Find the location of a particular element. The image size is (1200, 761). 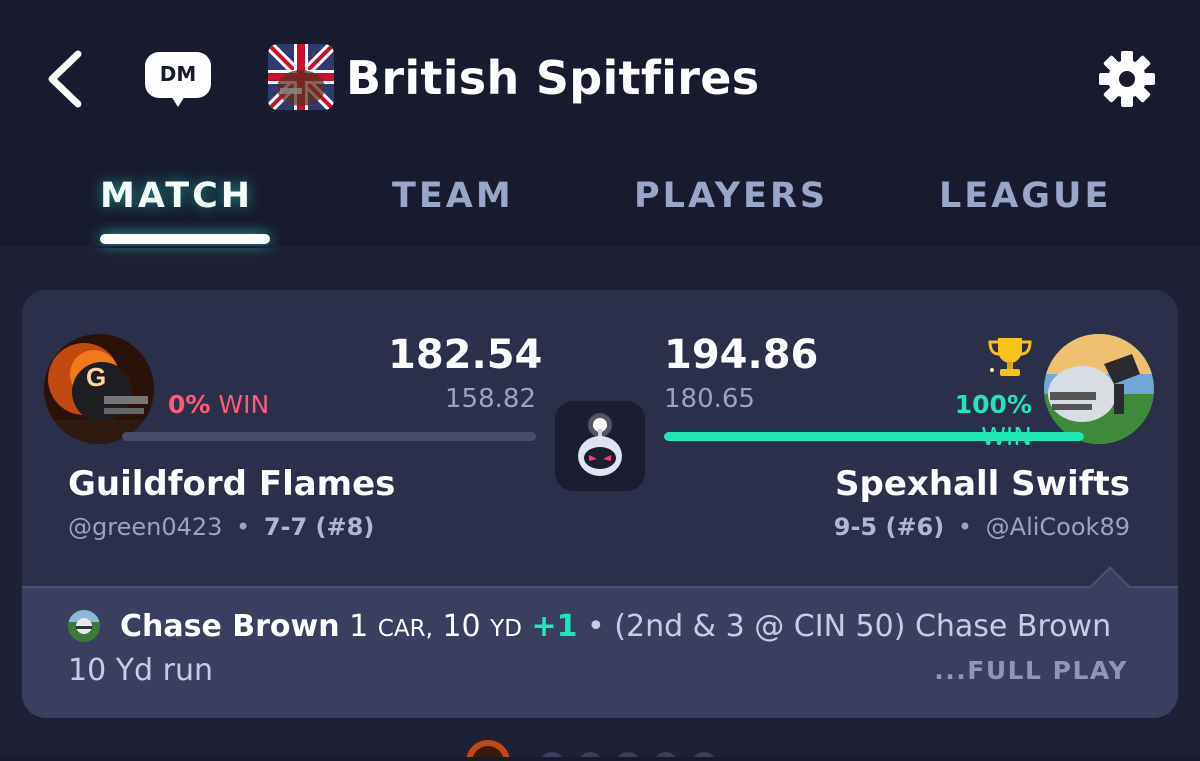

back-button is located at coordinates (66, 79).